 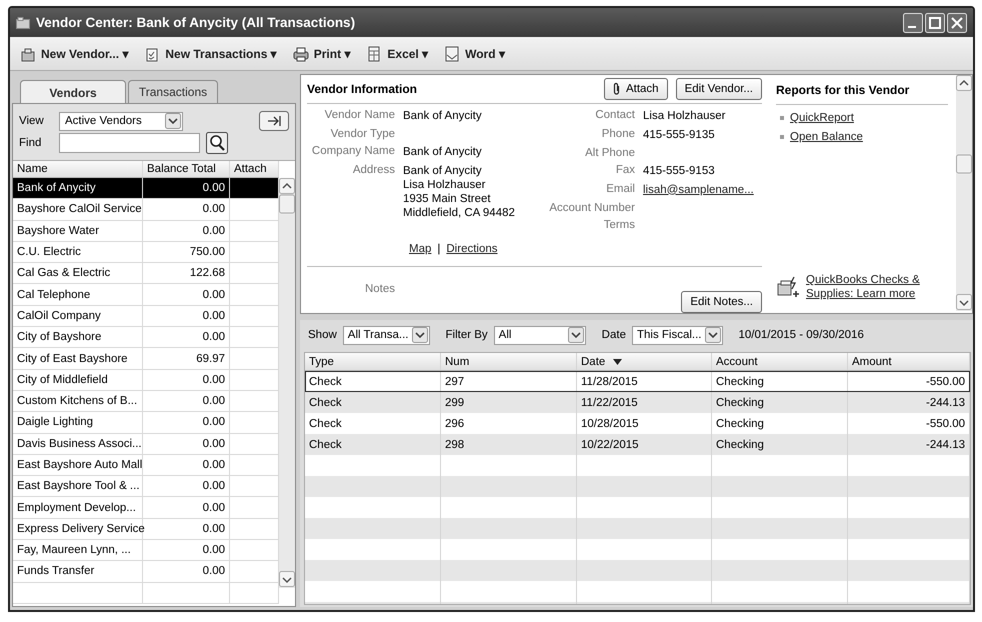 What do you see at coordinates (862, 90) in the screenshot?
I see `section-title: Reports for this Vendor` at bounding box center [862, 90].